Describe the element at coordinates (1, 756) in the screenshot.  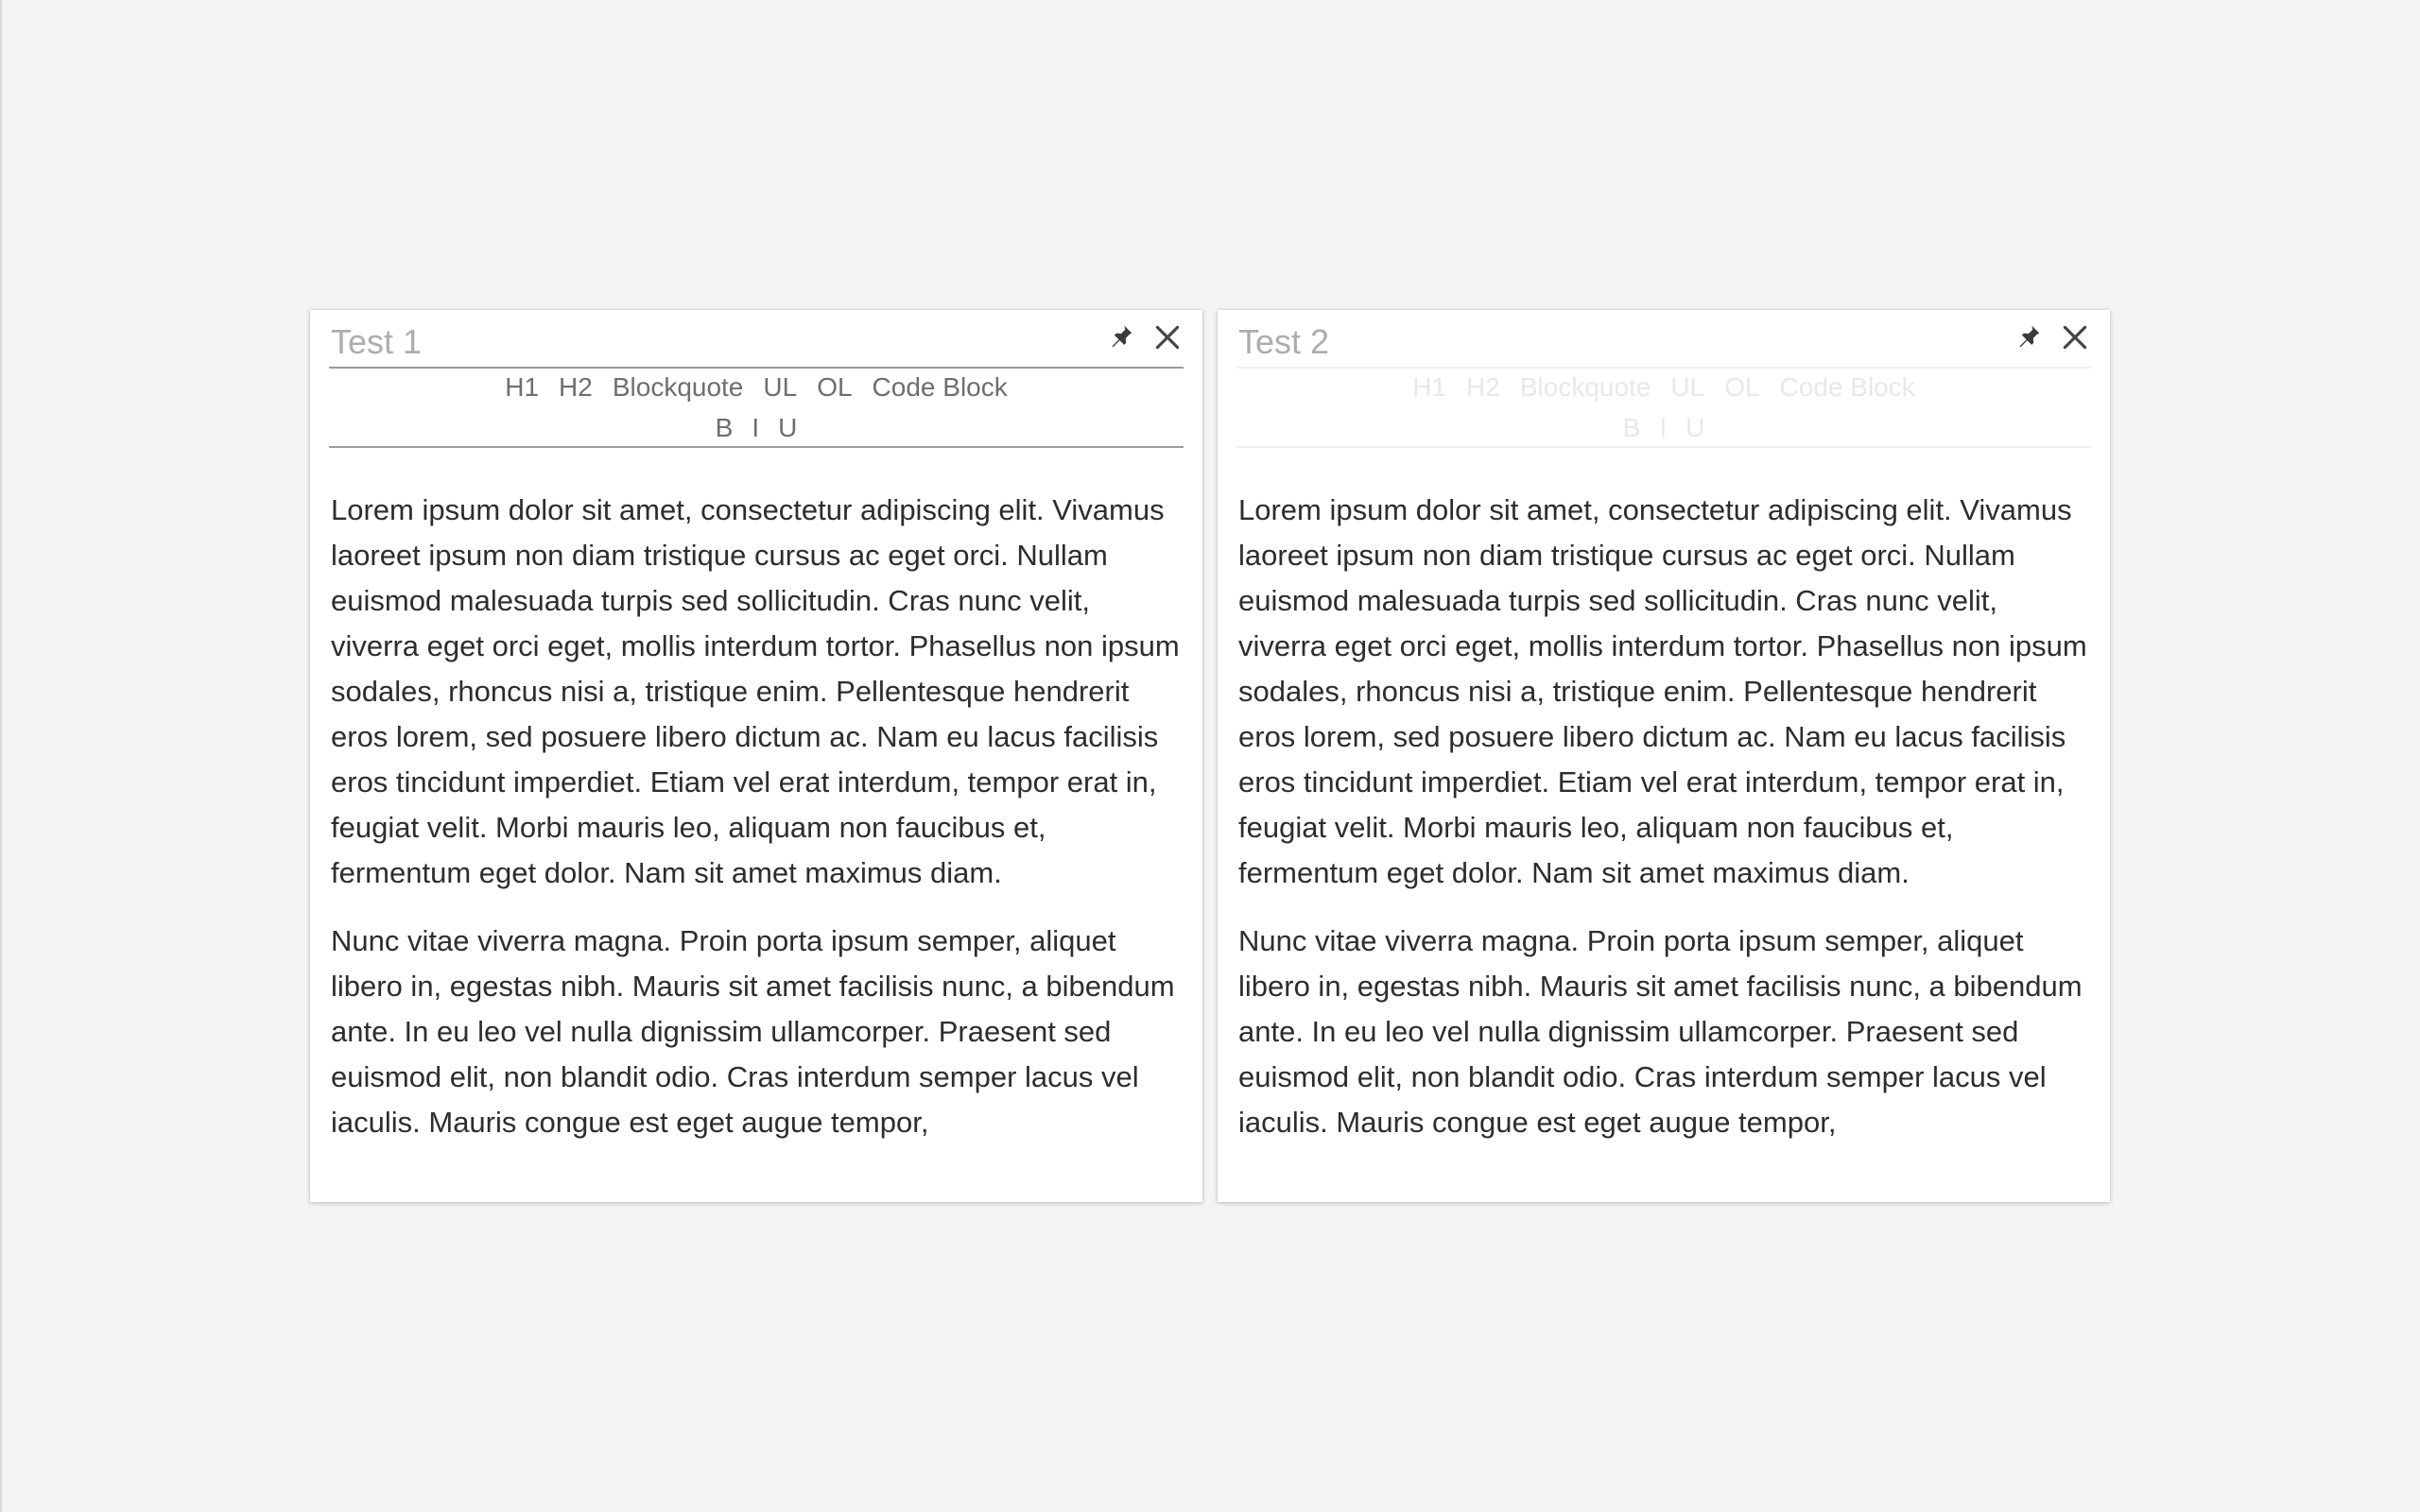
I see `window-left-edge` at that location.